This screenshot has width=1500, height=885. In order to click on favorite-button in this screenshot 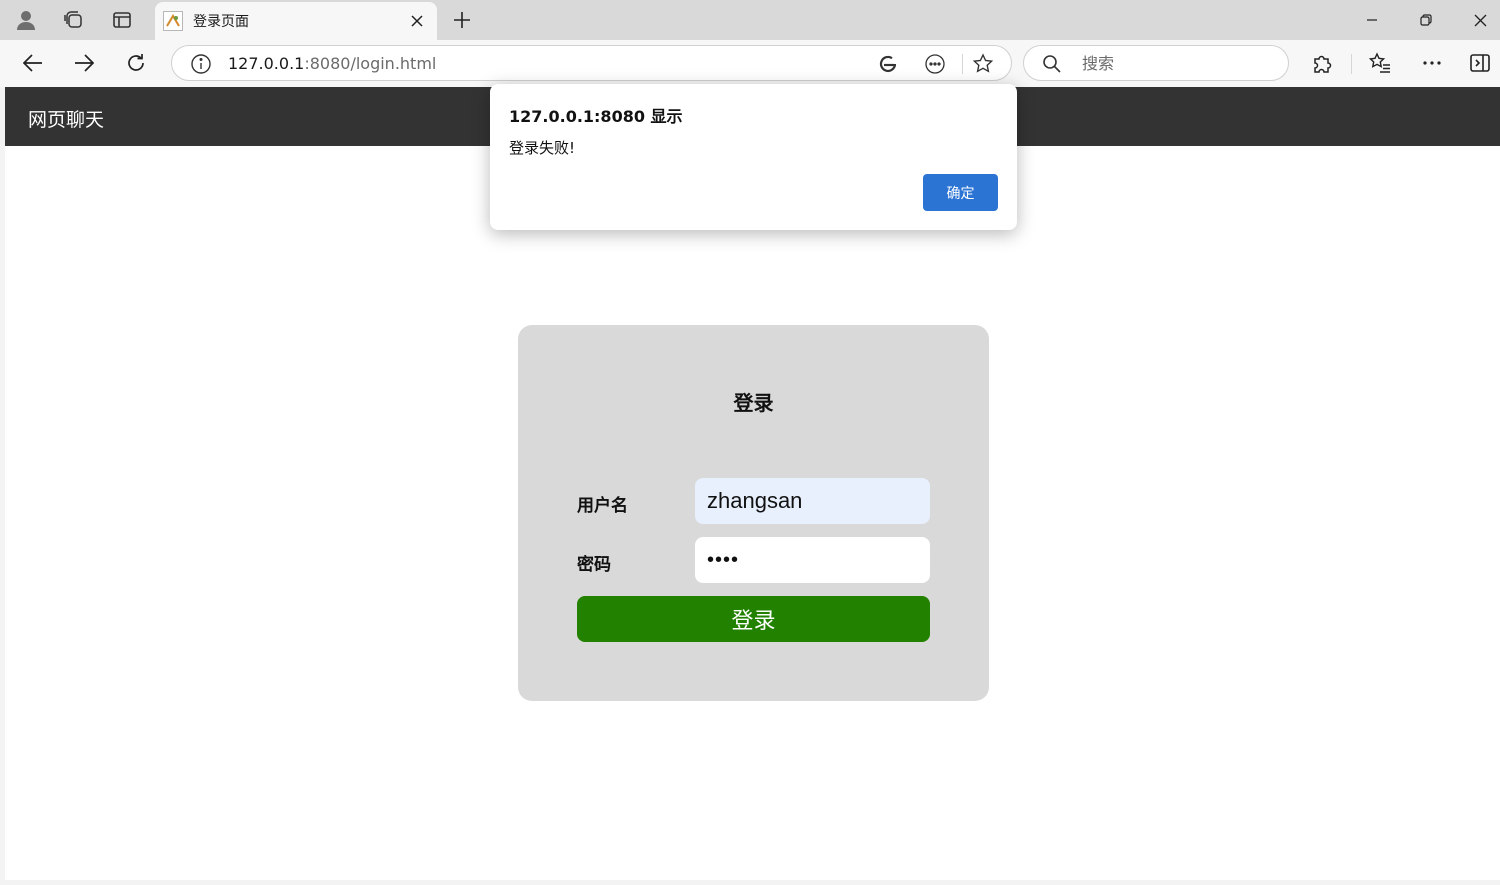, I will do `click(983, 64)`.